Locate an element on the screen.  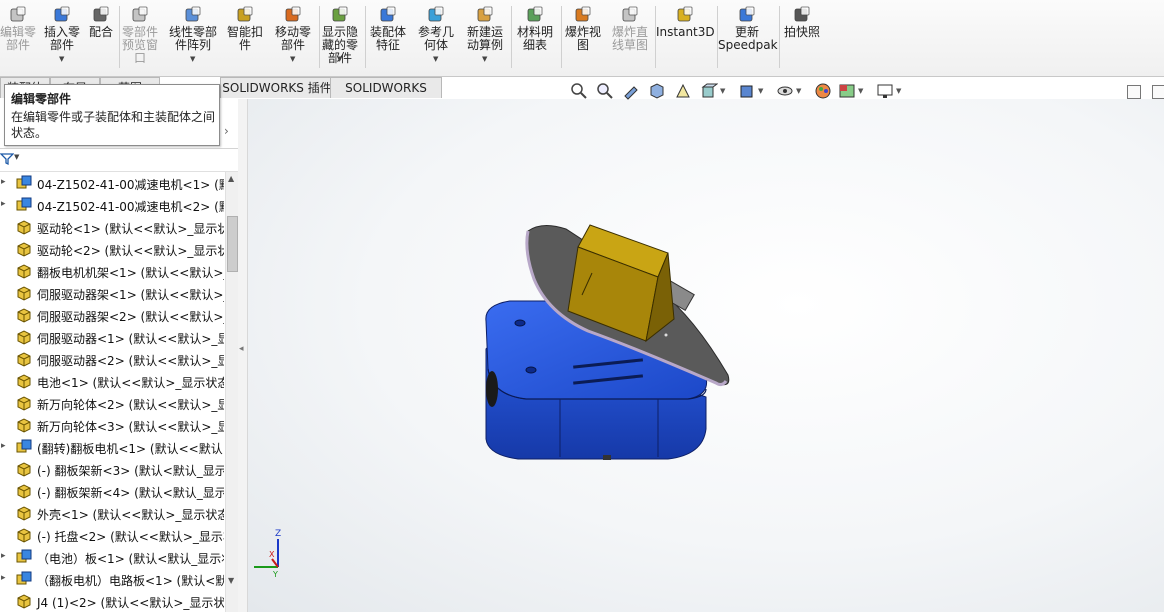
ribbon-button-reference-geometry: 参考几 何体 ▼ is located at coordinates (436, 38).